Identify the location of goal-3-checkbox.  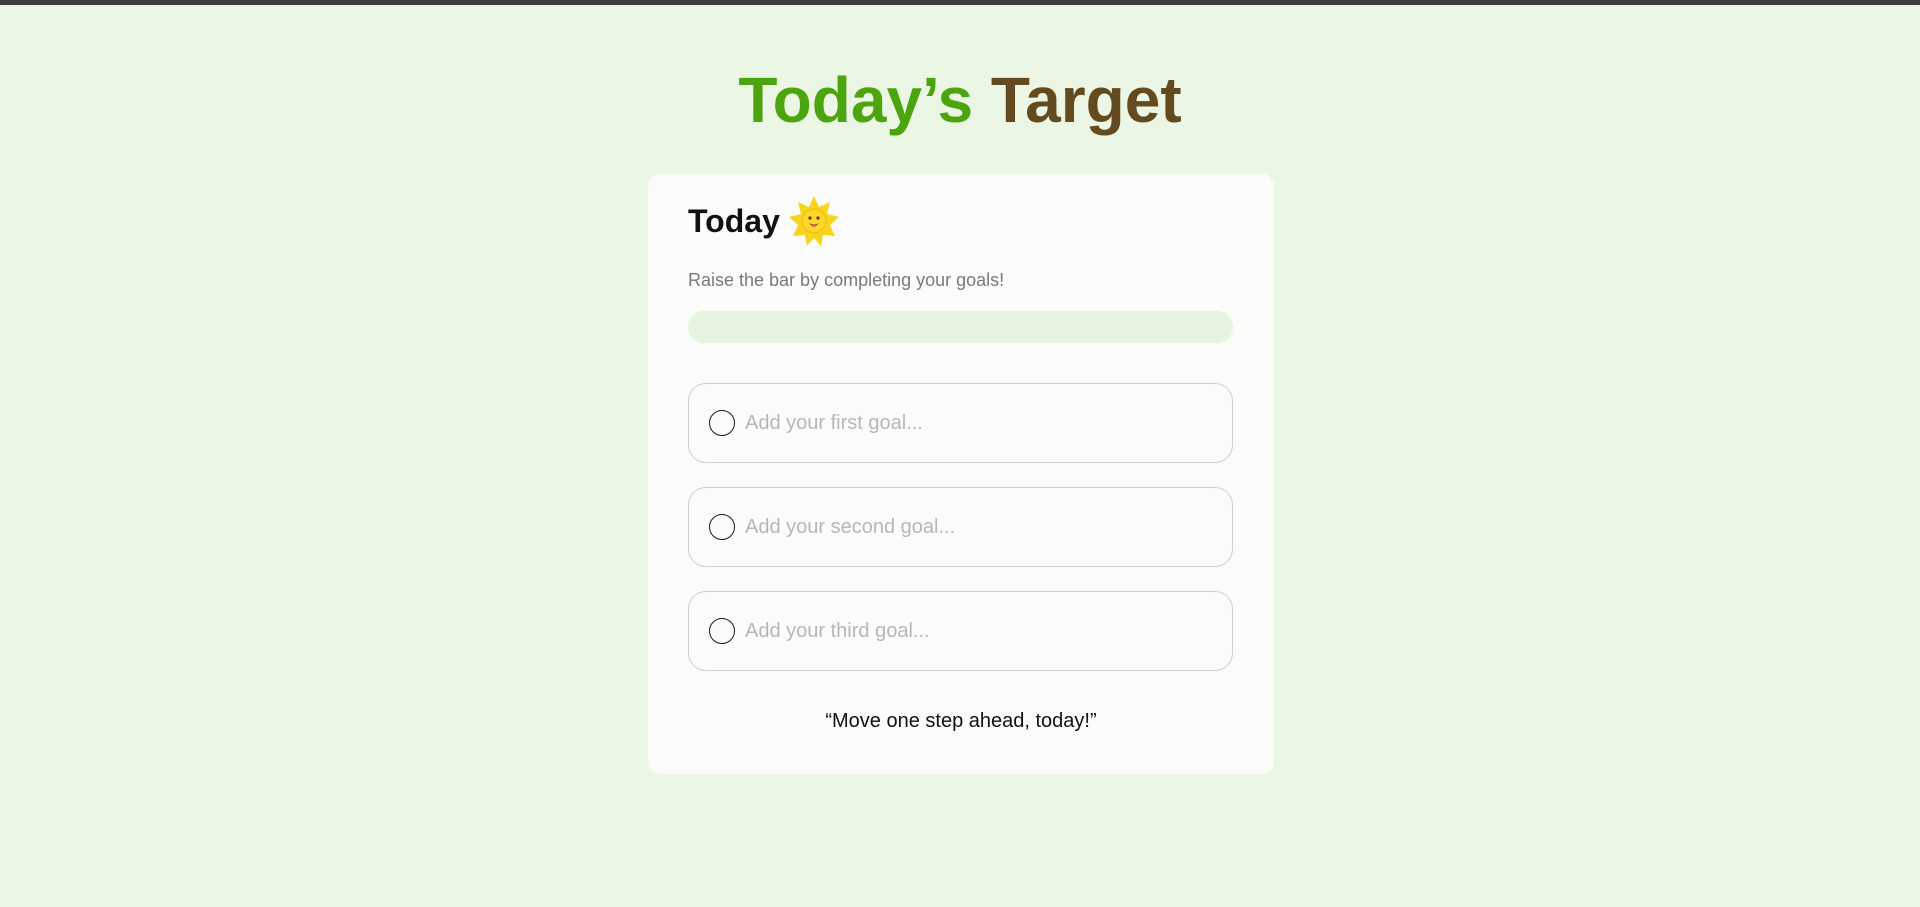
(722, 631).